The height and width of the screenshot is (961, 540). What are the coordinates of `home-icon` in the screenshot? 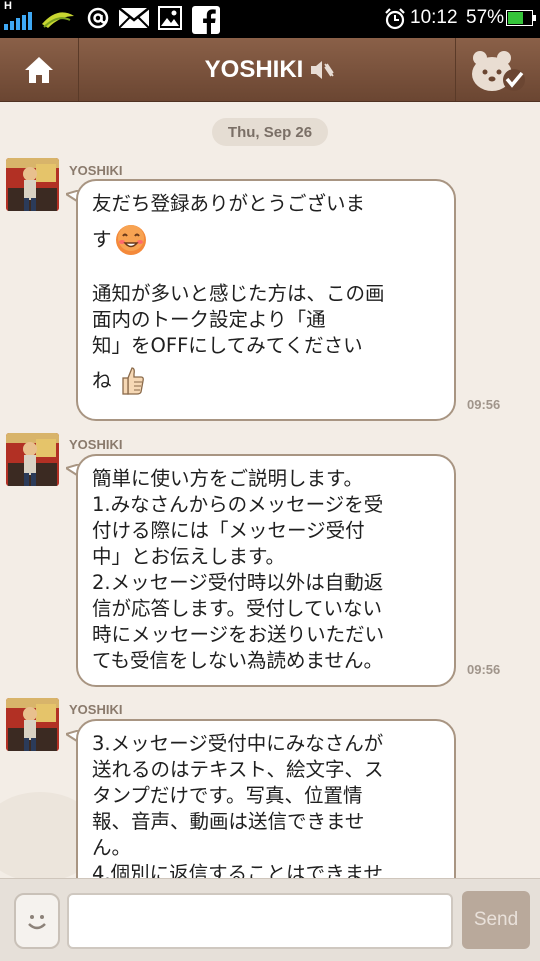 It's located at (39, 69).